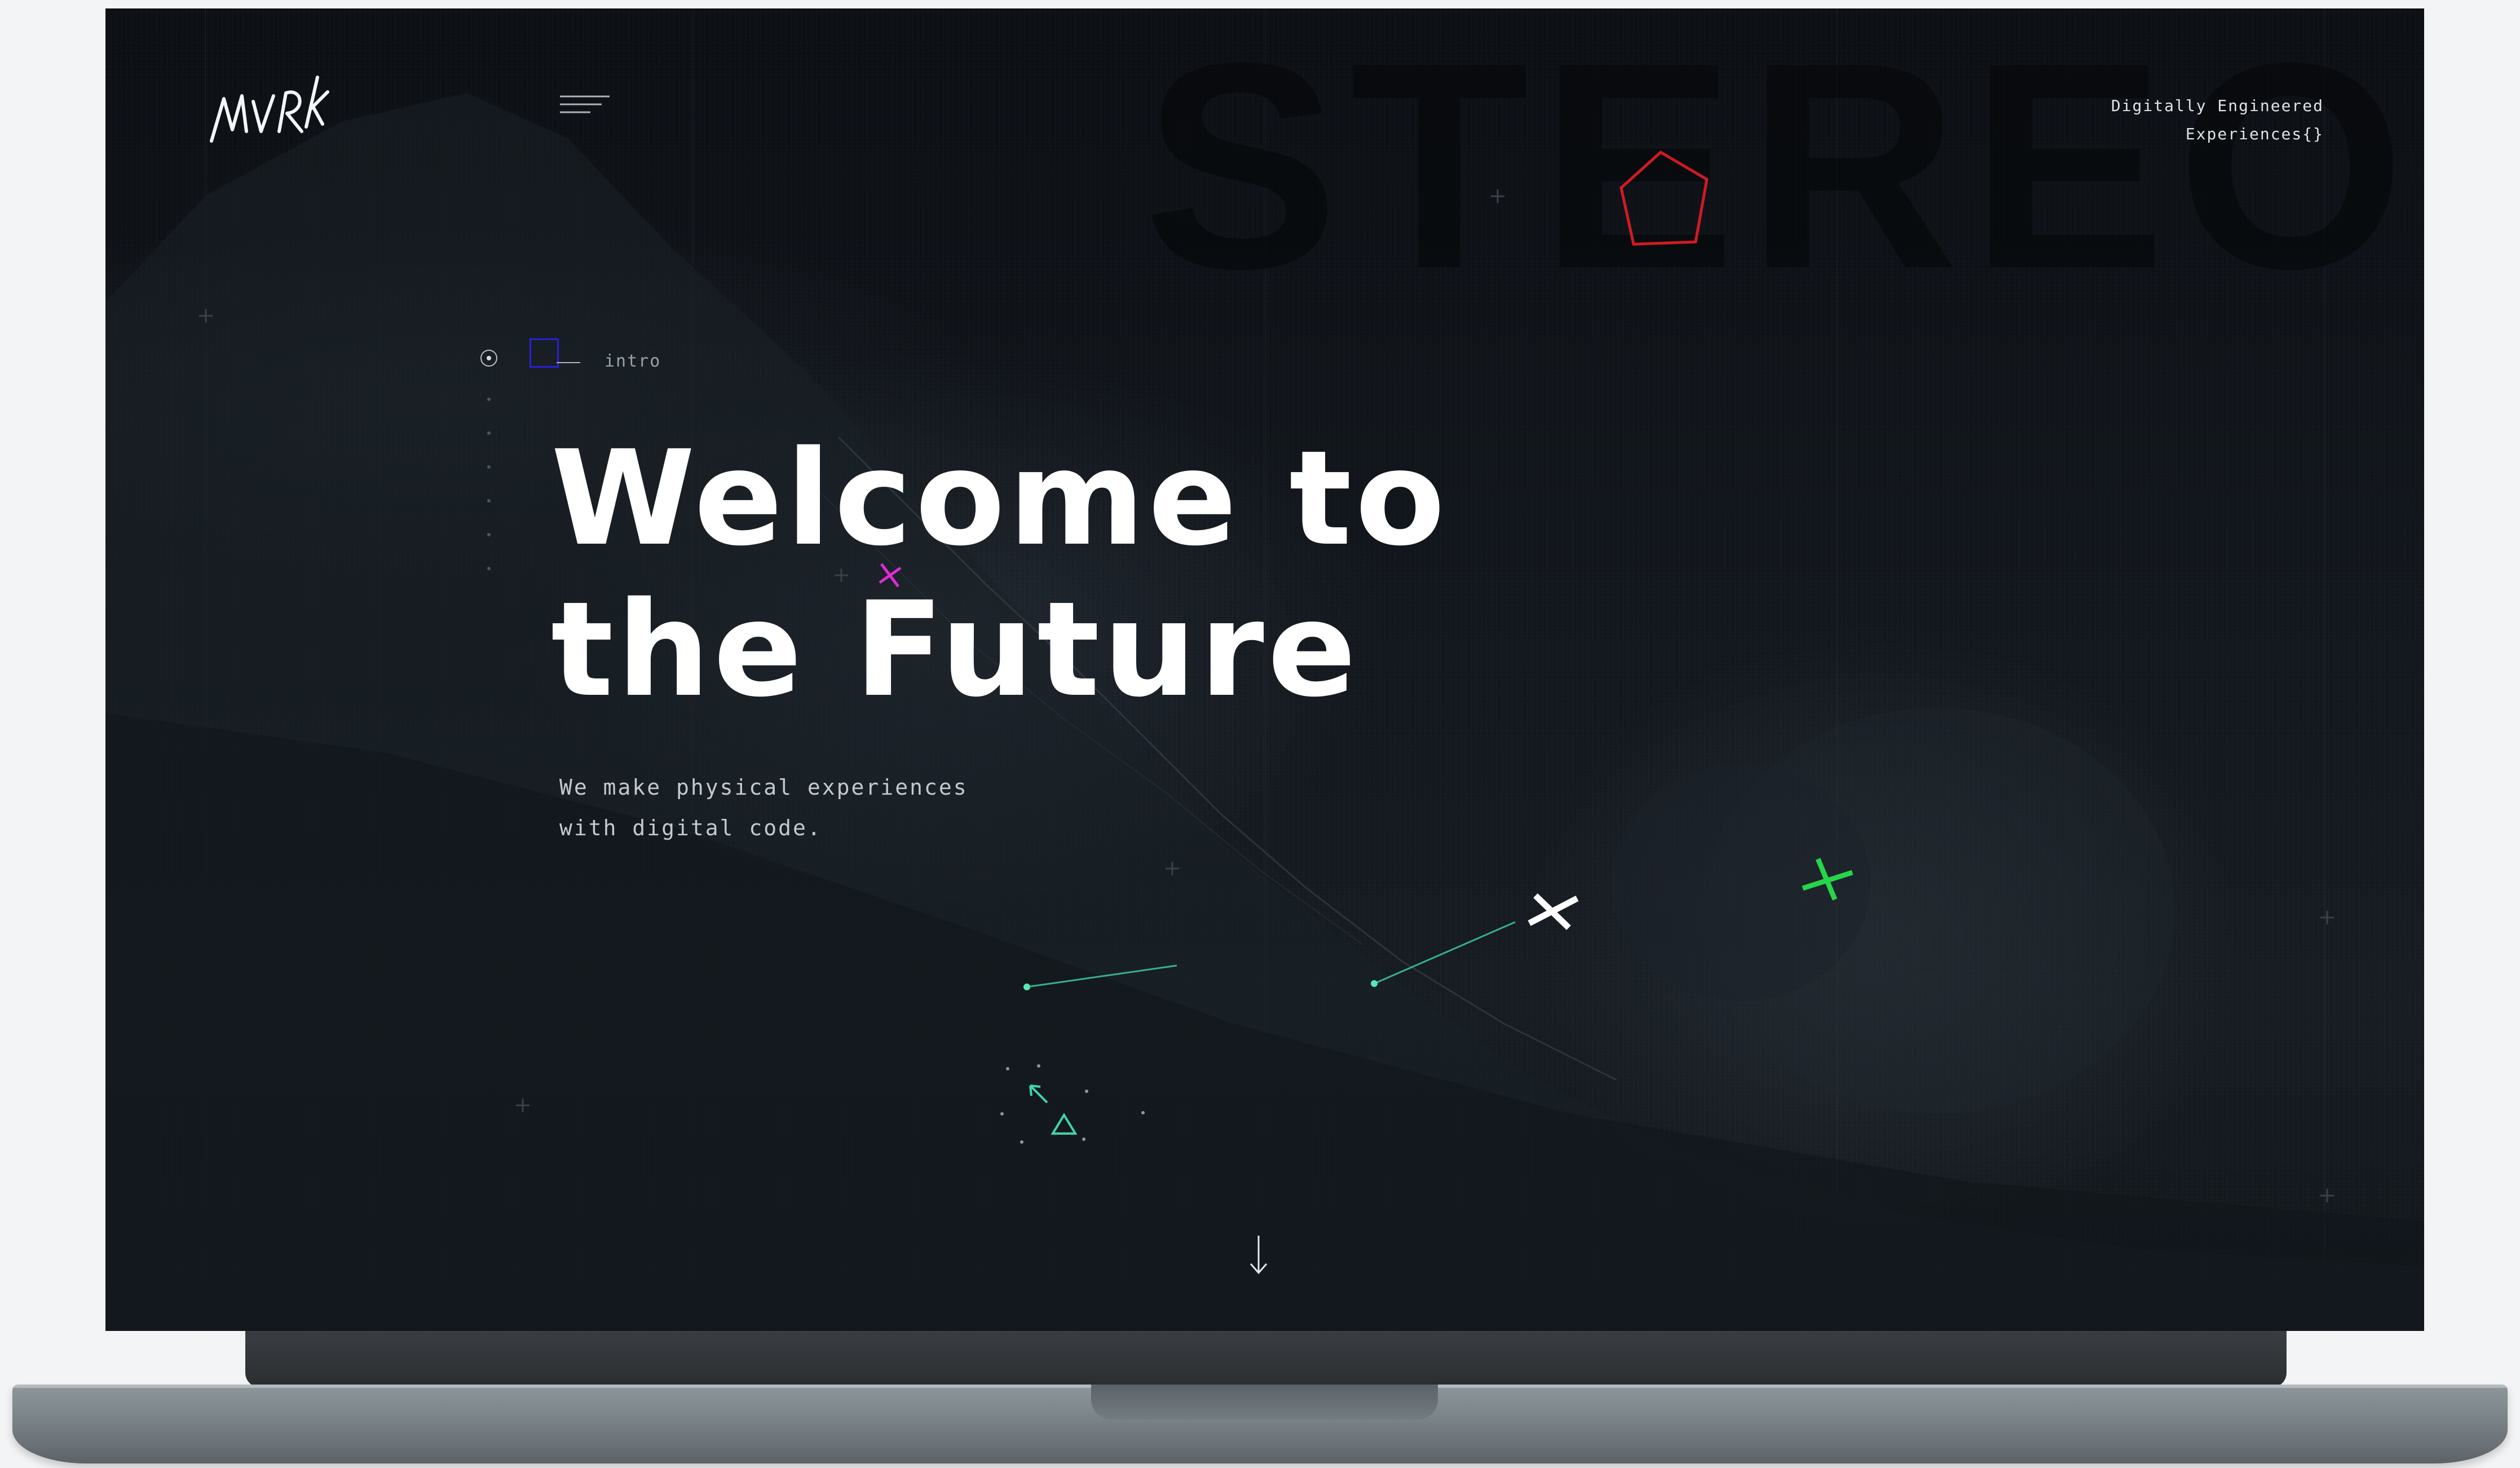 The height and width of the screenshot is (1468, 2520). I want to click on green-cross-icon, so click(1827, 879).